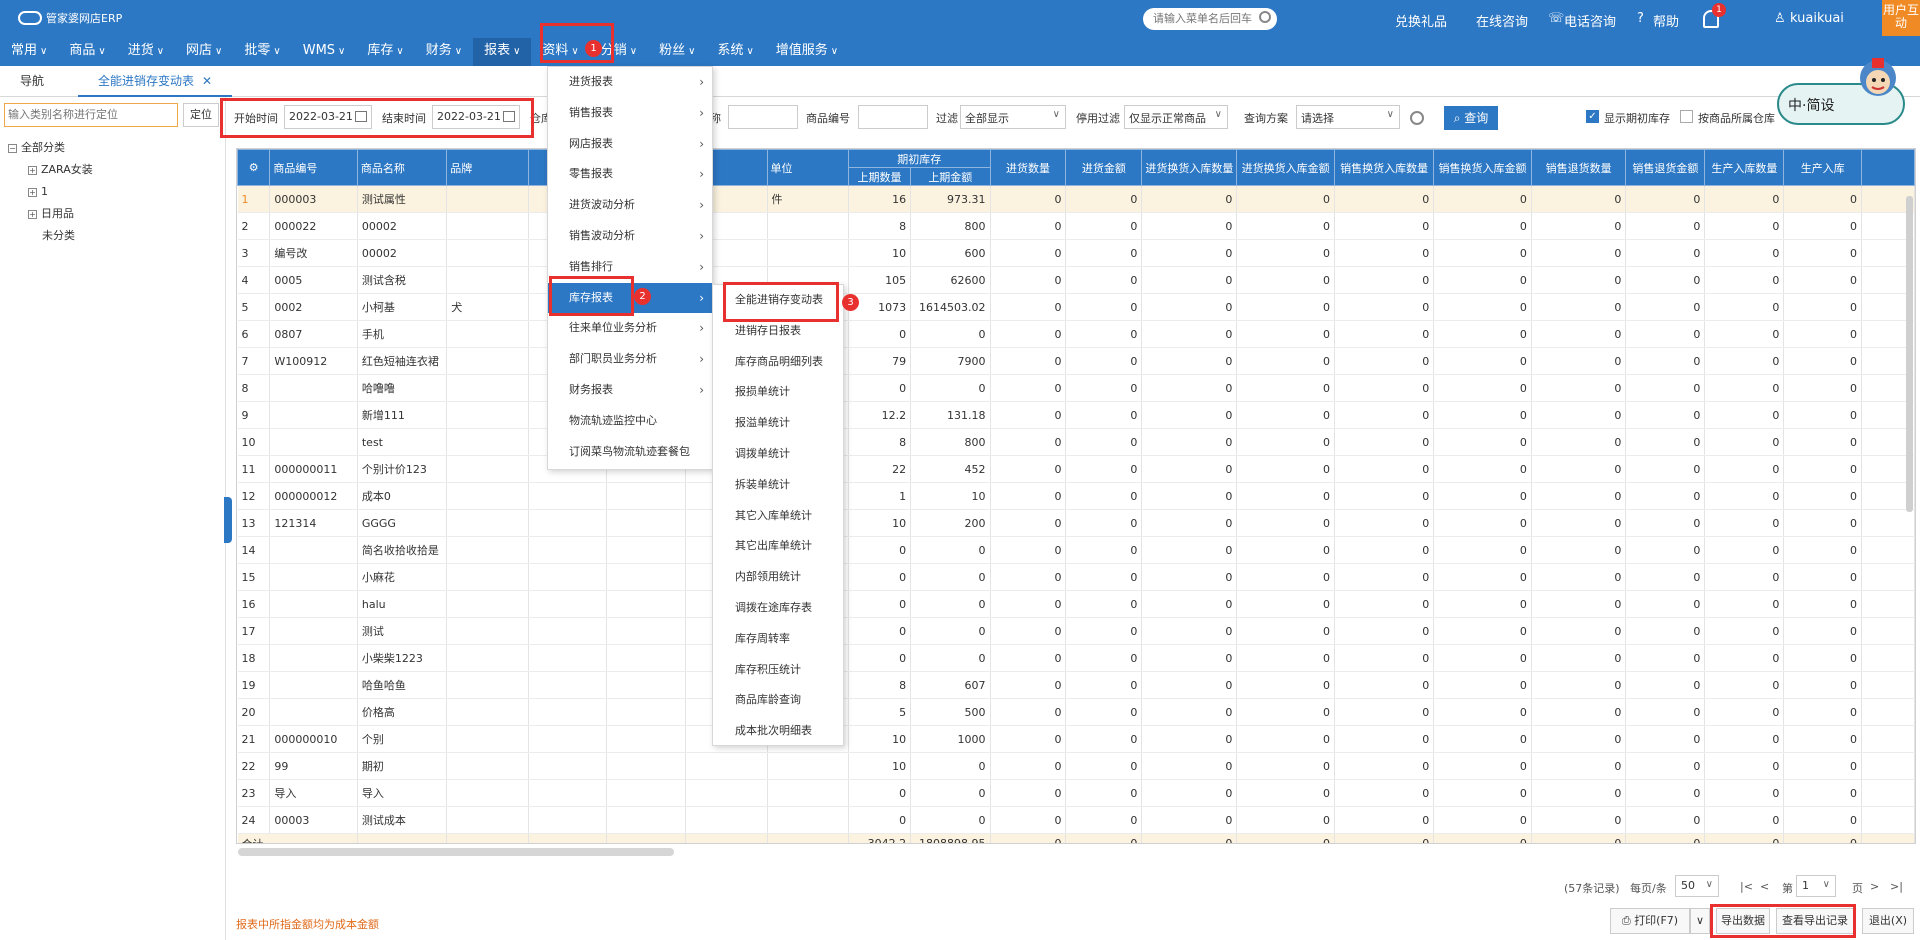 Image resolution: width=1920 pixels, height=940 pixels. What do you see at coordinates (1076, 766) in the screenshot?
I see `table-row: 22 99 期初 10 0 0 0 0 0 0 0 0 0 0 0` at bounding box center [1076, 766].